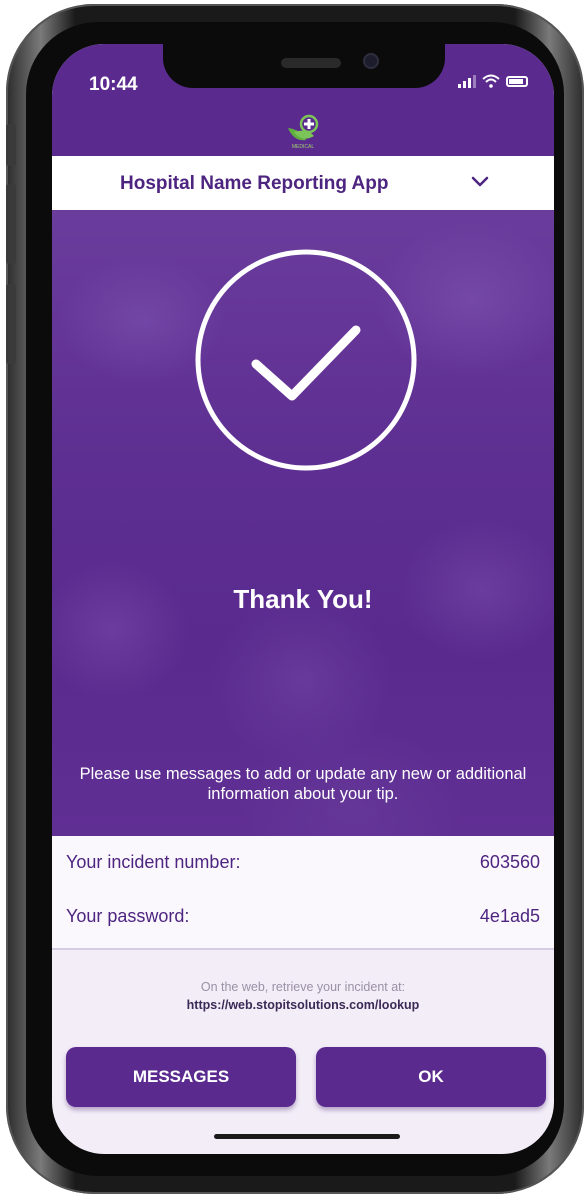  What do you see at coordinates (254, 183) in the screenshot?
I see `app-title: Hospital Name Reporting App` at bounding box center [254, 183].